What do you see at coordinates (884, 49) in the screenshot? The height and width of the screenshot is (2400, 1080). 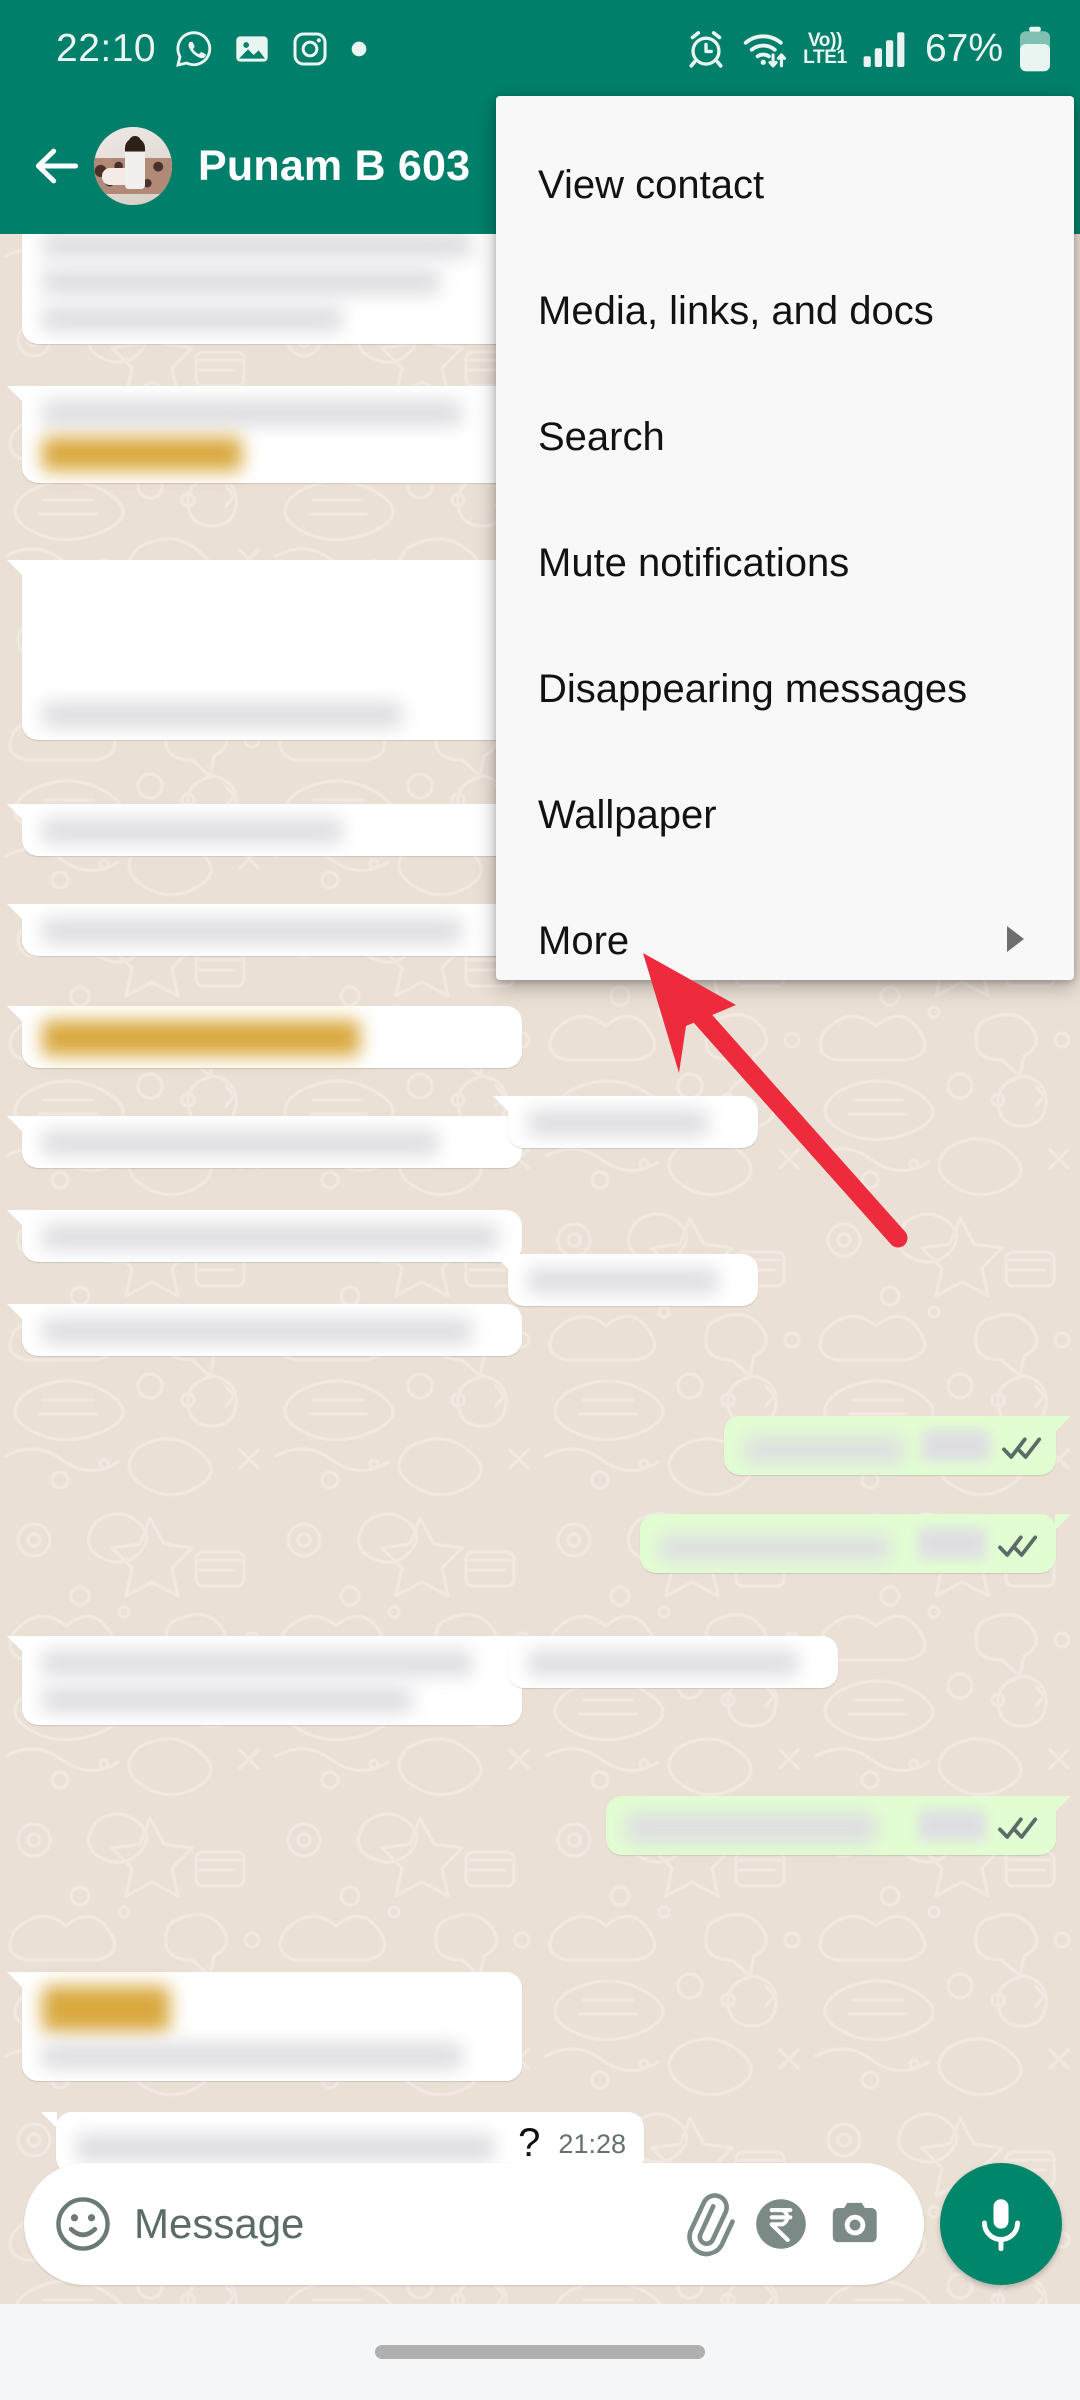 I see `signal-bars-icon` at bounding box center [884, 49].